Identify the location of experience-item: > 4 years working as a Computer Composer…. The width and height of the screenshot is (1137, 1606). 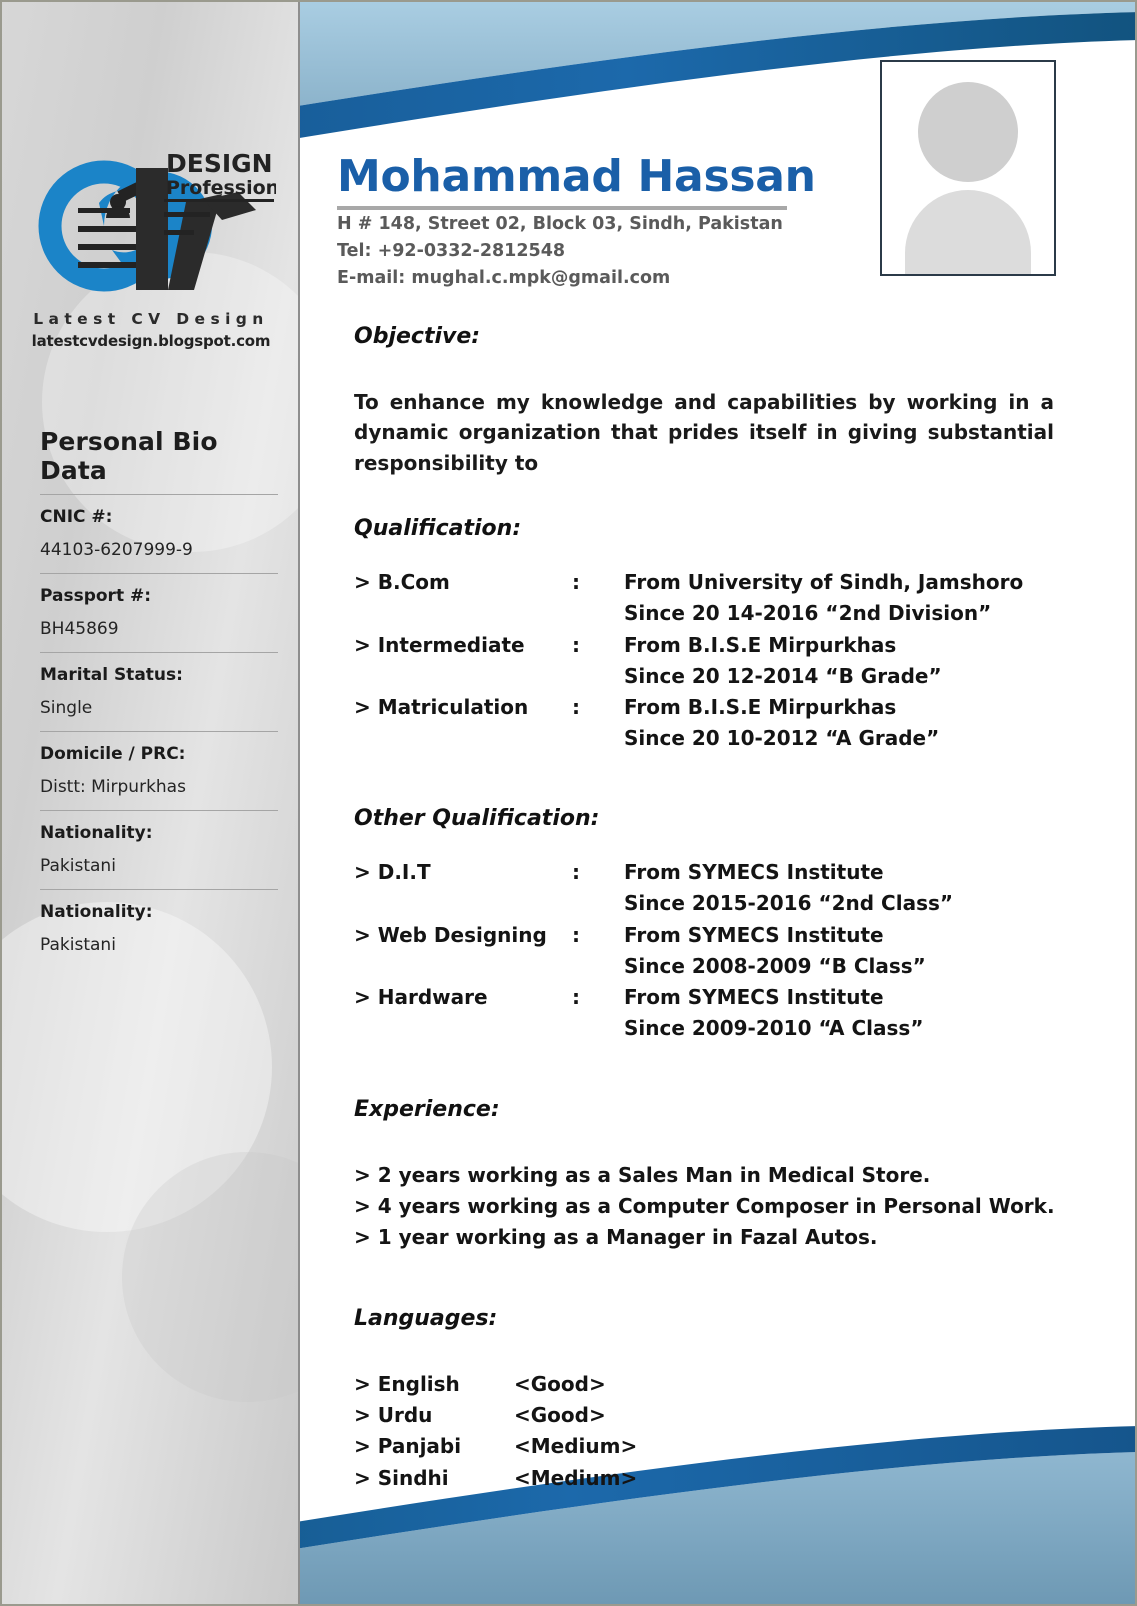
(704, 1205).